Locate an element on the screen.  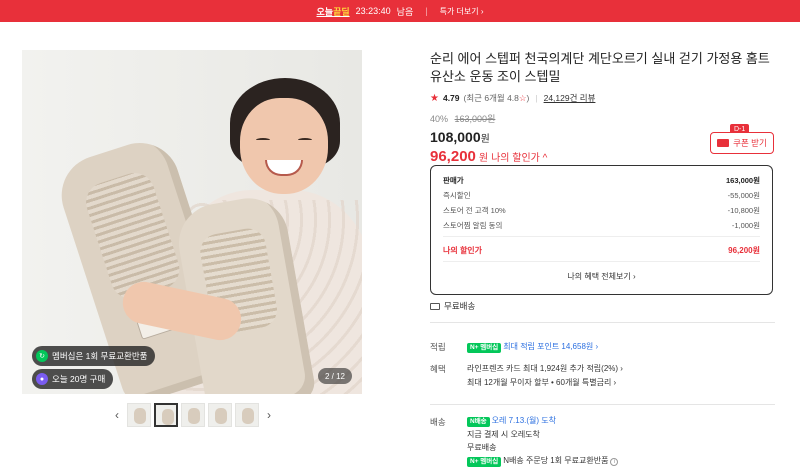
points-label: 적립 is located at coordinates (438, 347).